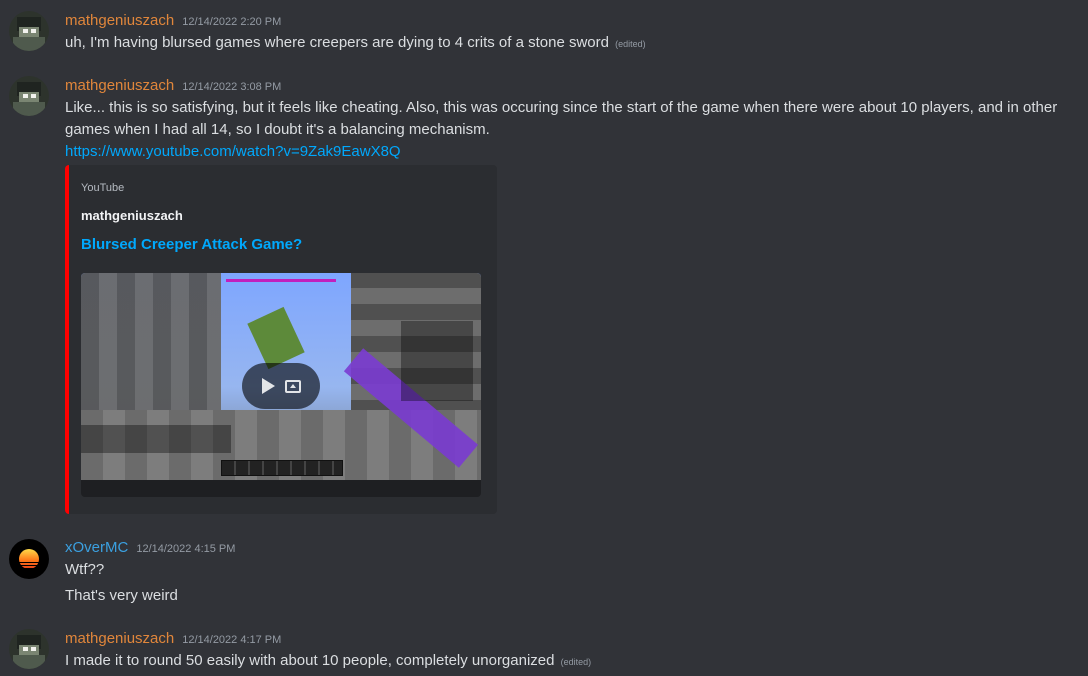 Image resolution: width=1088 pixels, height=676 pixels. Describe the element at coordinates (186, 549) in the screenshot. I see `timestamp: 12/14/2022 4:15 PM` at that location.